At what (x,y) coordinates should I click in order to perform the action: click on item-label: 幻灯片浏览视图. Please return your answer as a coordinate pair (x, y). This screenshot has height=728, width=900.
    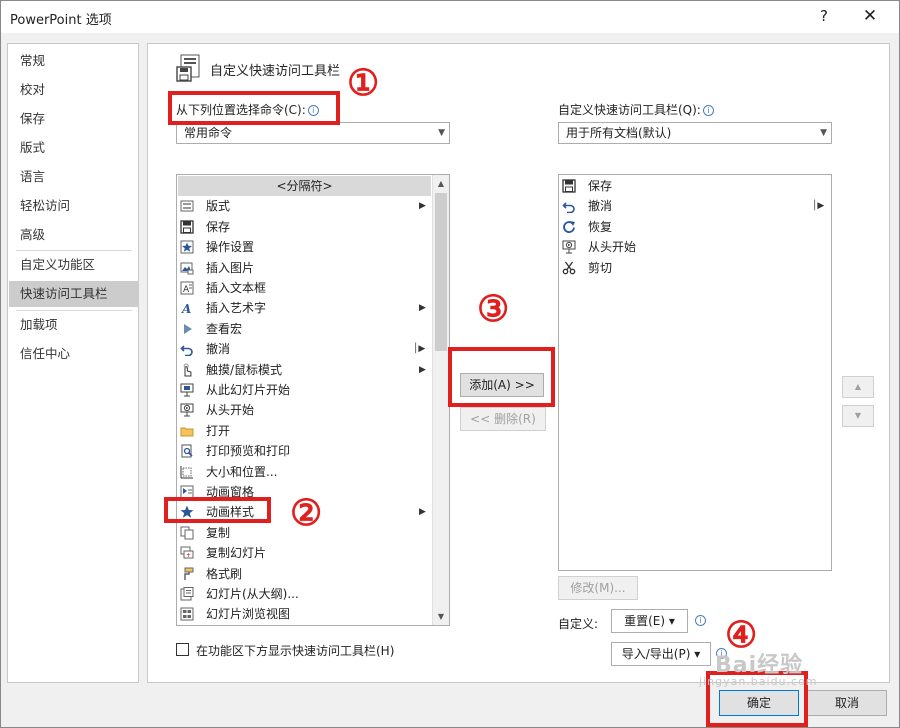
    Looking at the image, I should click on (248, 614).